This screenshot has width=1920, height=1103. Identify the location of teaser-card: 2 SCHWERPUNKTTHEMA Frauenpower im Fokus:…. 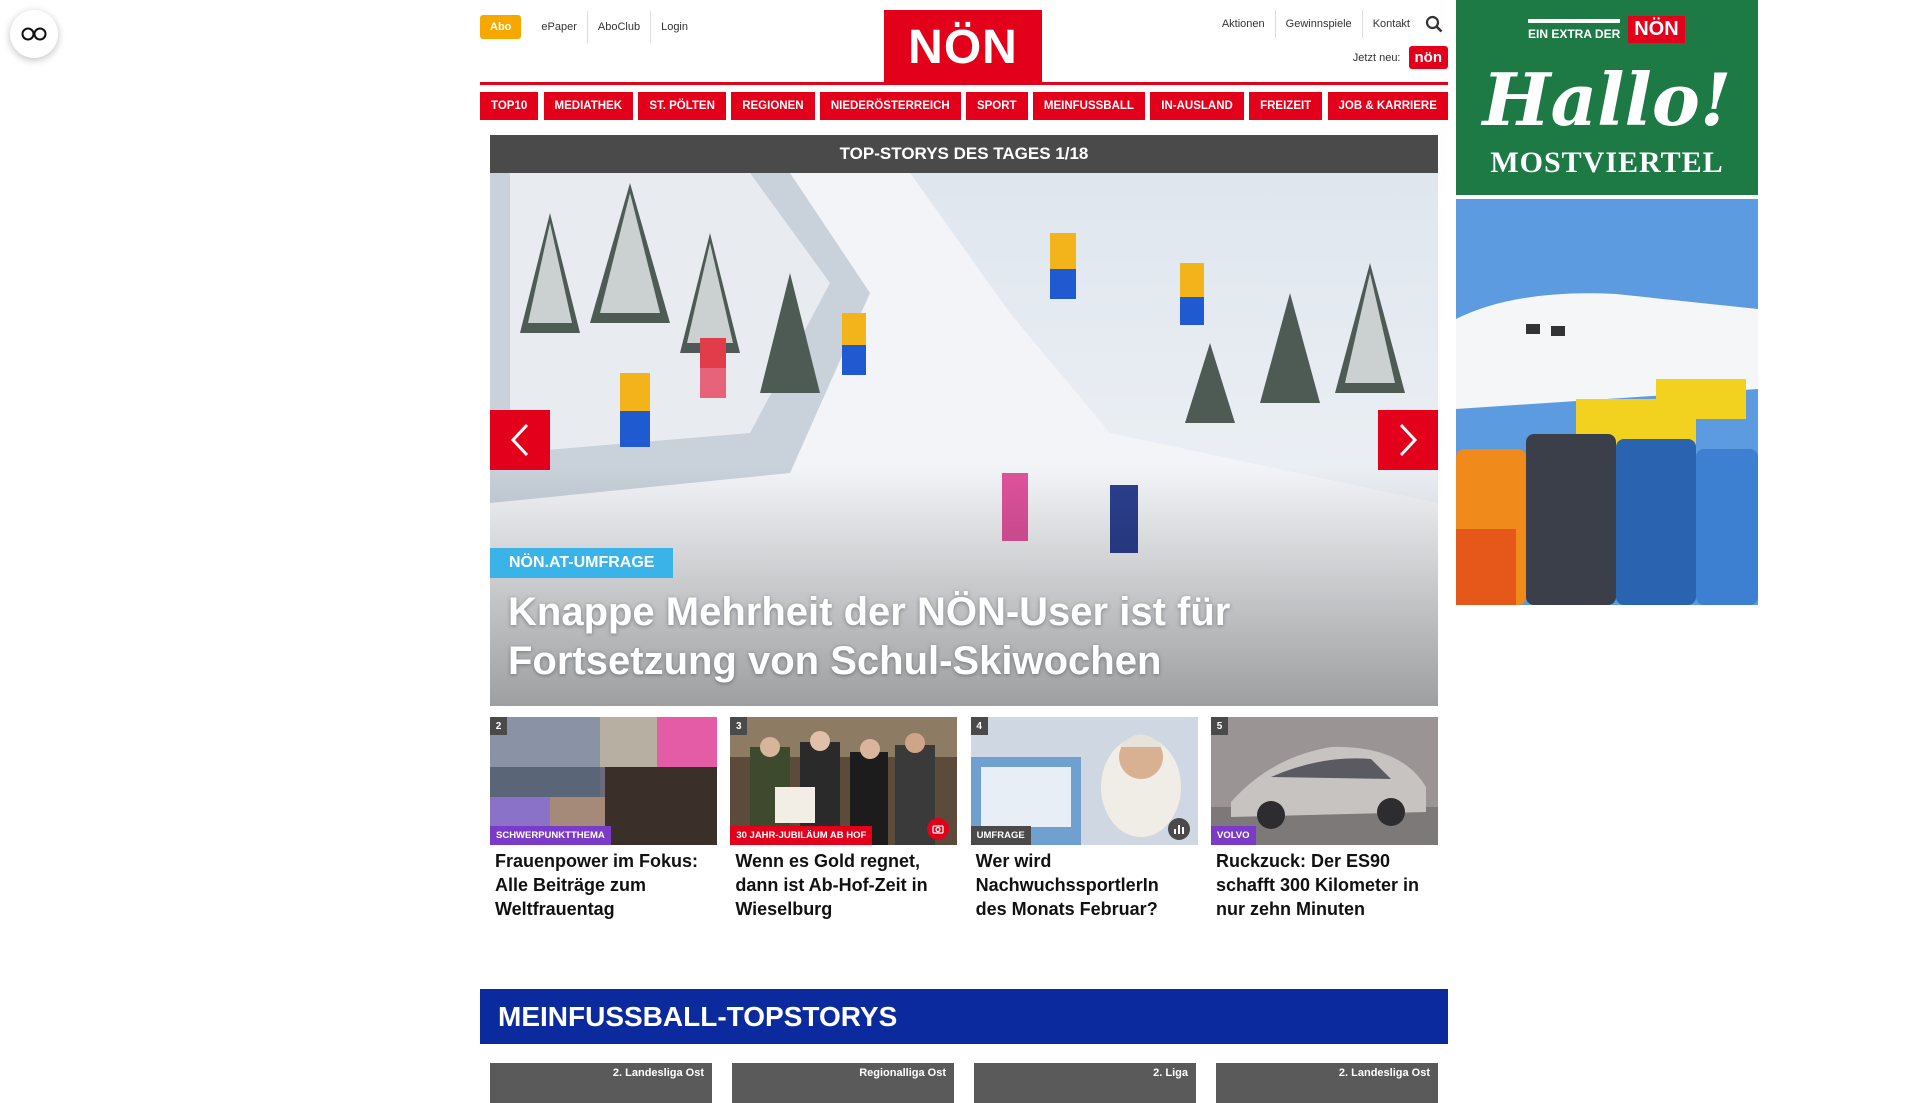
(603, 819).